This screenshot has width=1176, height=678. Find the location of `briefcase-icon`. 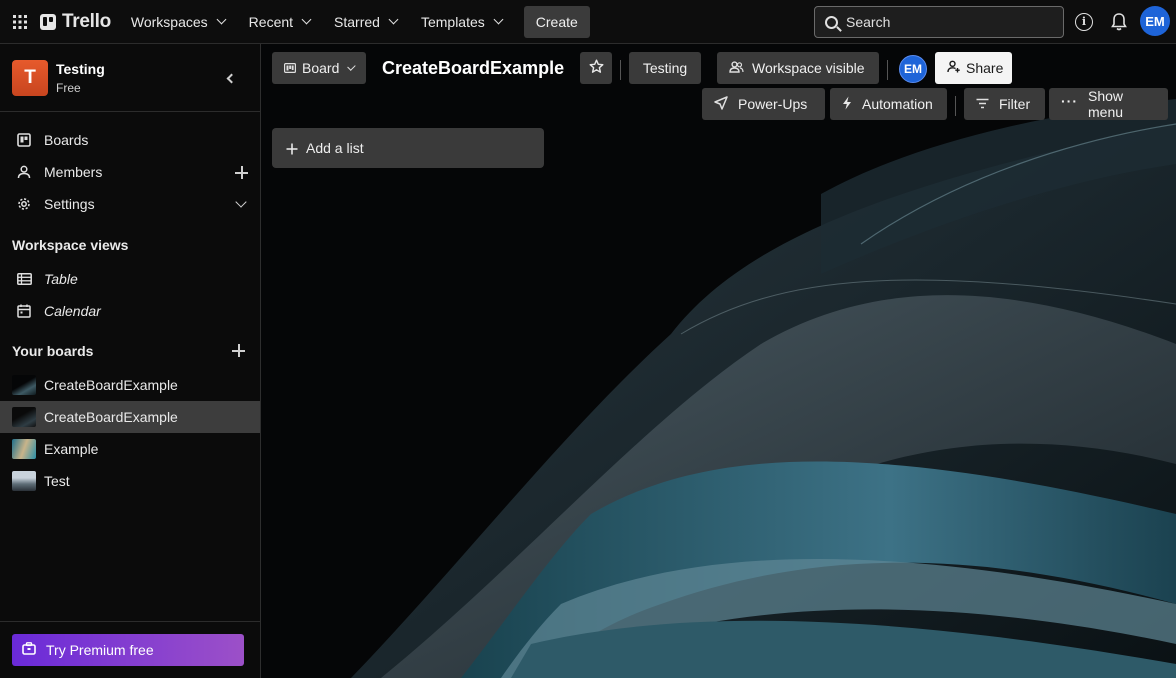

briefcase-icon is located at coordinates (29, 650).